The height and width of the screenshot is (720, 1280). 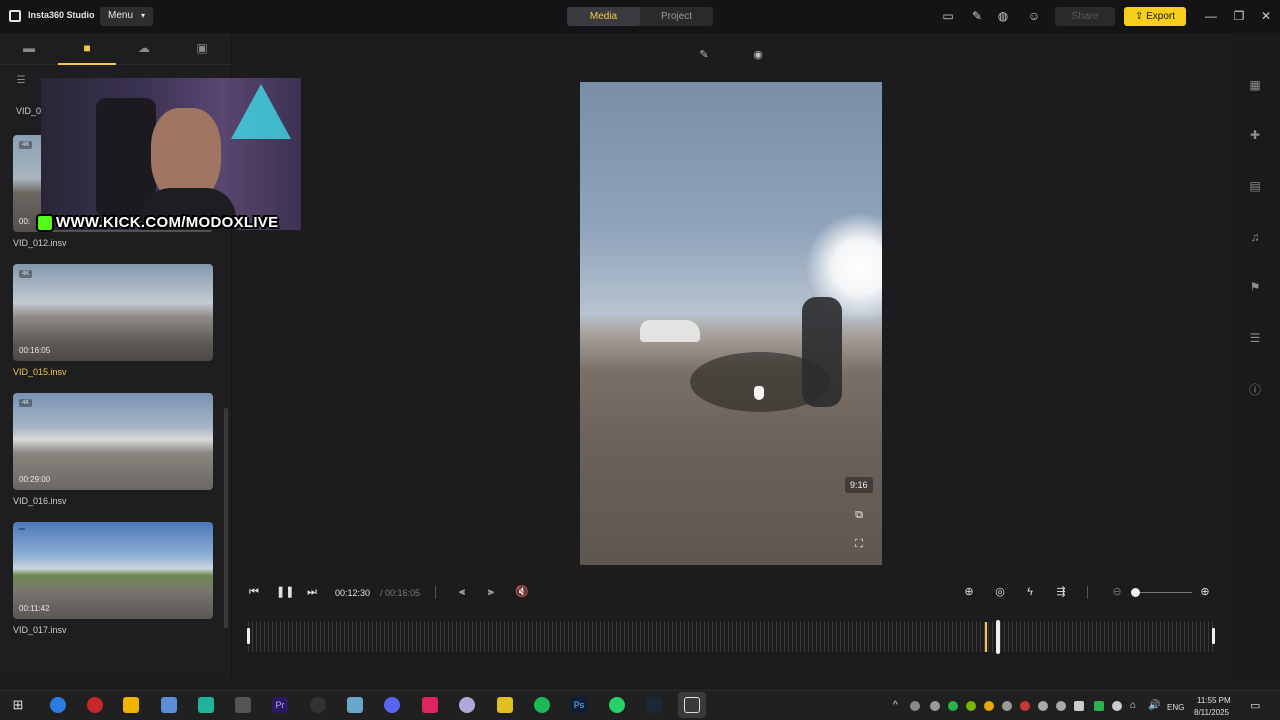 I want to click on volume-icon: 🔊, so click(x=1154, y=705).